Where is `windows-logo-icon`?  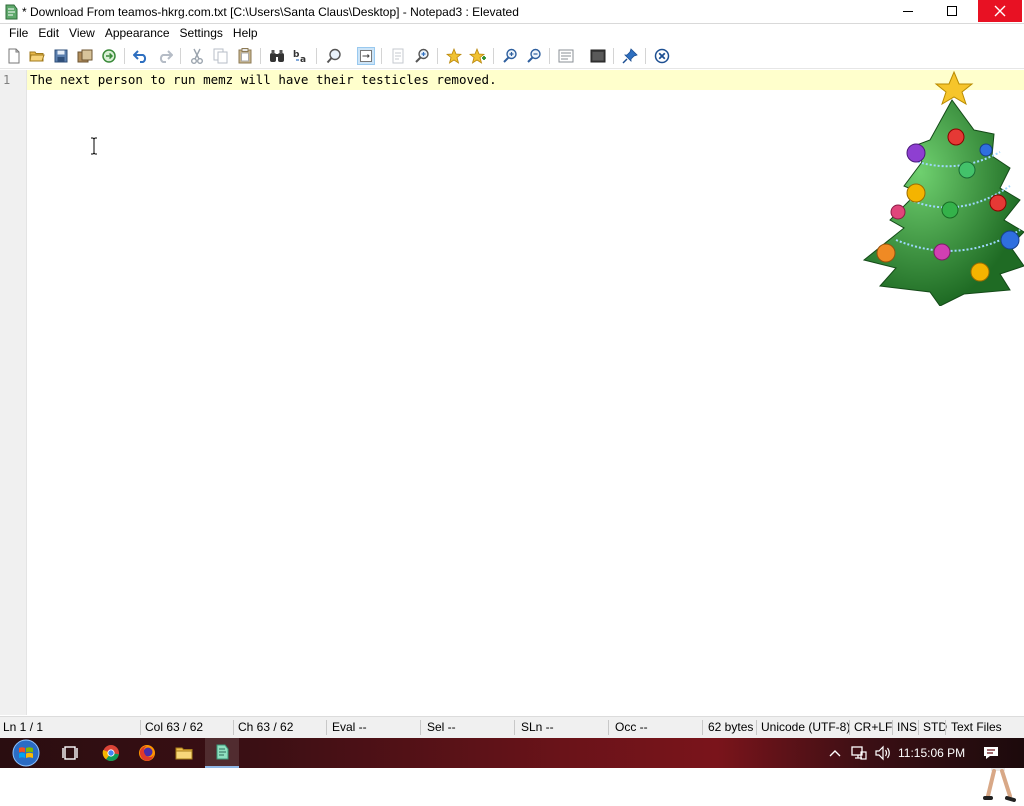 windows-logo-icon is located at coordinates (26, 753).